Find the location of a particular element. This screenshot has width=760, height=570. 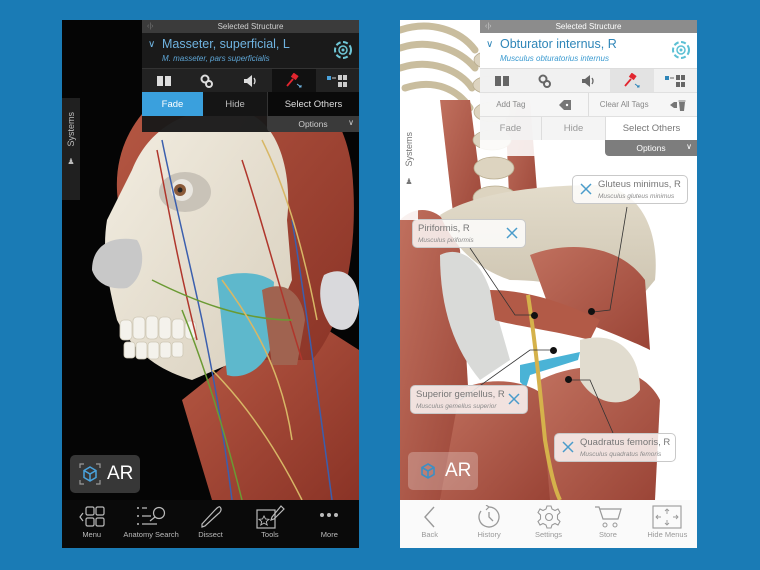

callout-name: Quadratus femoris, R is located at coordinates (625, 442).